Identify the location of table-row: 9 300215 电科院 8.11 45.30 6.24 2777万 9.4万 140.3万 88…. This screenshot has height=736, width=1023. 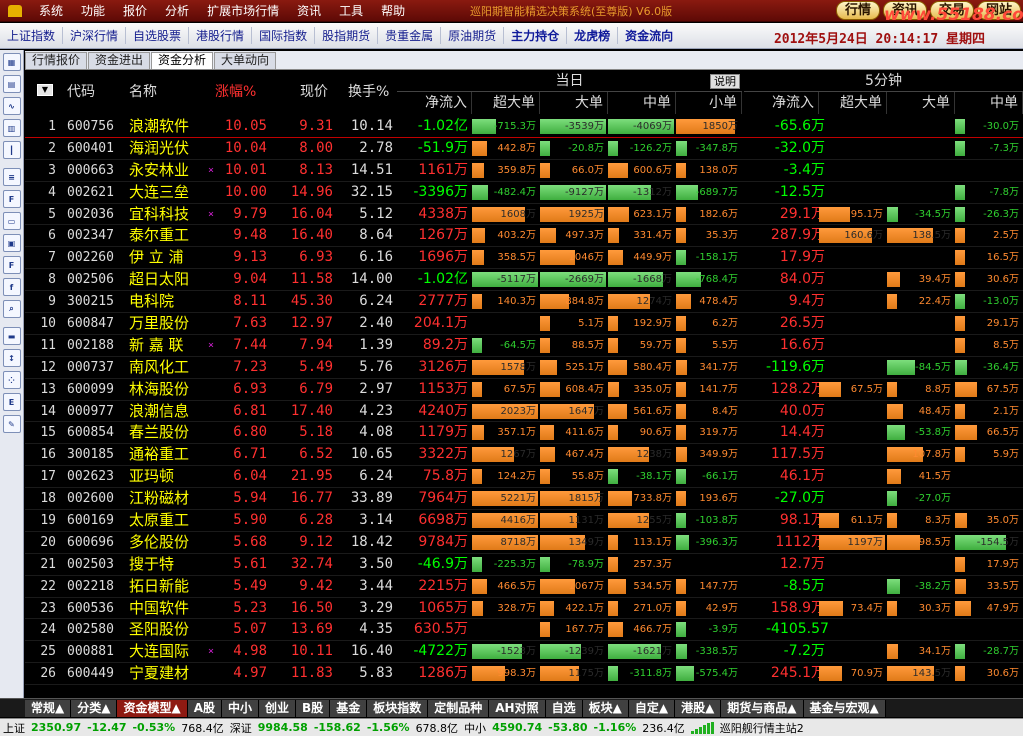
(524, 302).